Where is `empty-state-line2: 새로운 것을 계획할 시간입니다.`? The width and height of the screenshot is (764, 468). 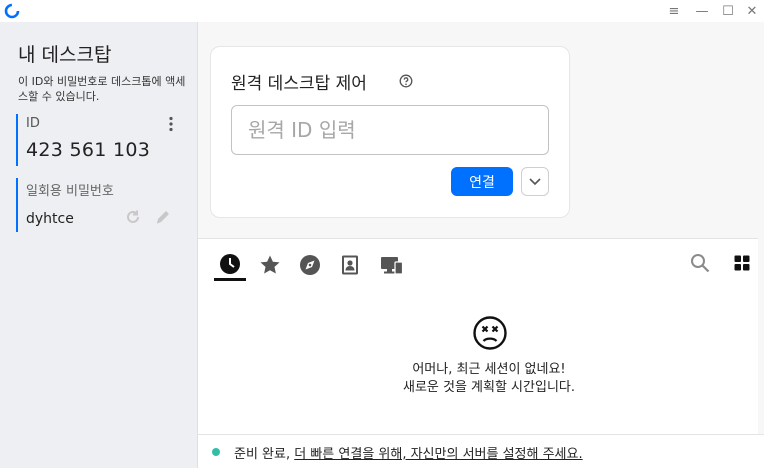 empty-state-line2: 새로운 것을 계획할 시간입니다. is located at coordinates (488, 387).